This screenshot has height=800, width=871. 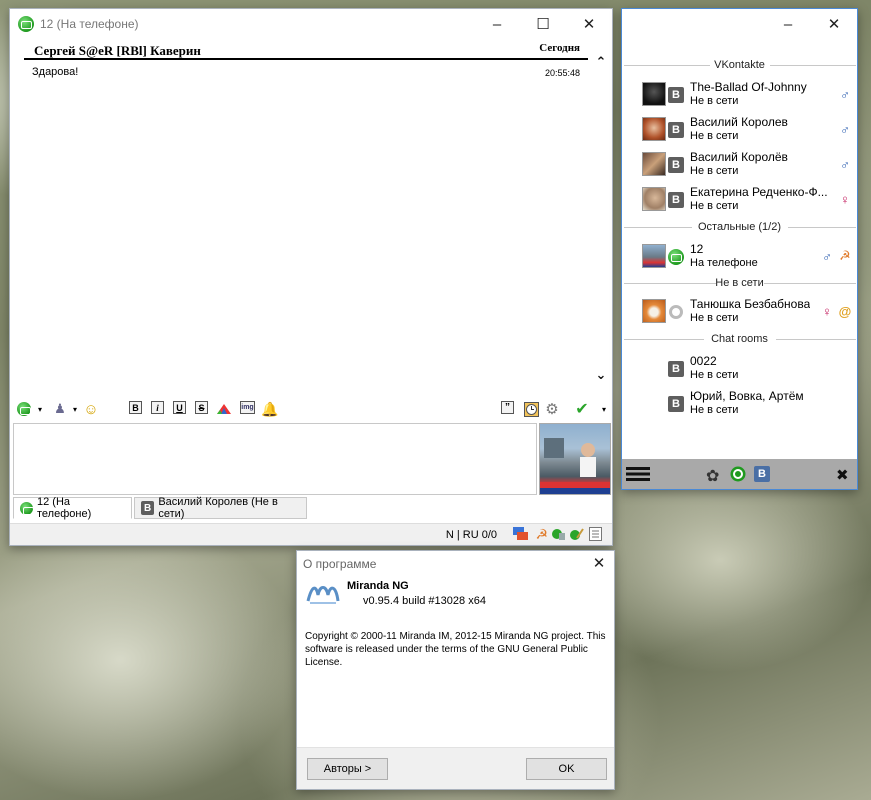 What do you see at coordinates (424, 601) in the screenshot?
I see `app-version: v0.95.4 build #13028 x64` at bounding box center [424, 601].